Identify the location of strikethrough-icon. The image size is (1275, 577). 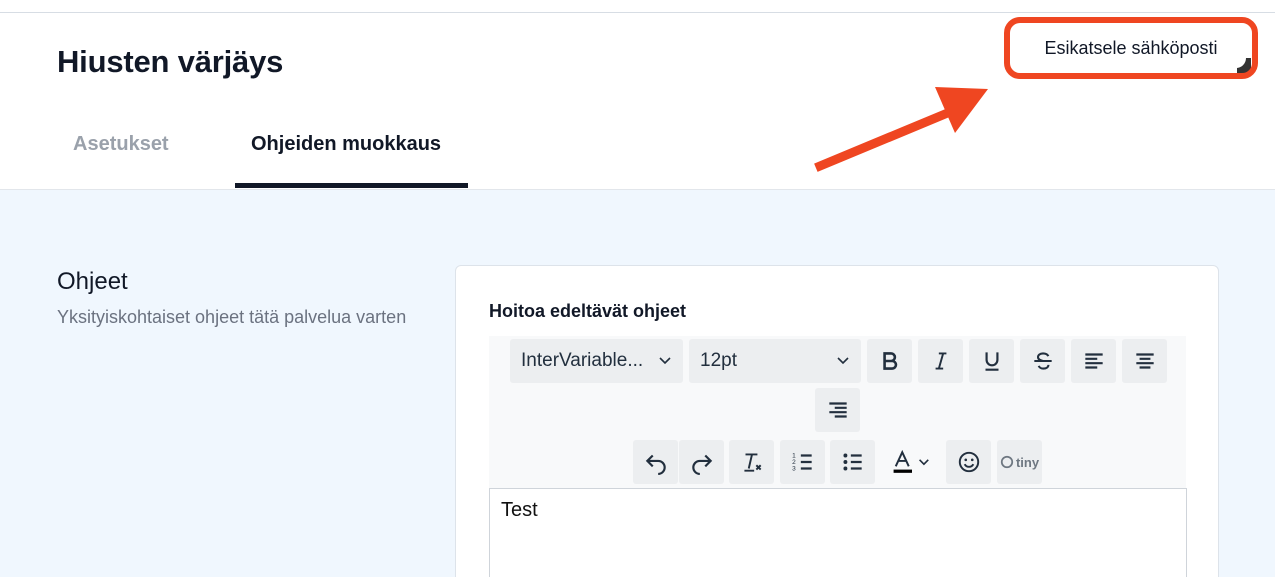
(1042, 361).